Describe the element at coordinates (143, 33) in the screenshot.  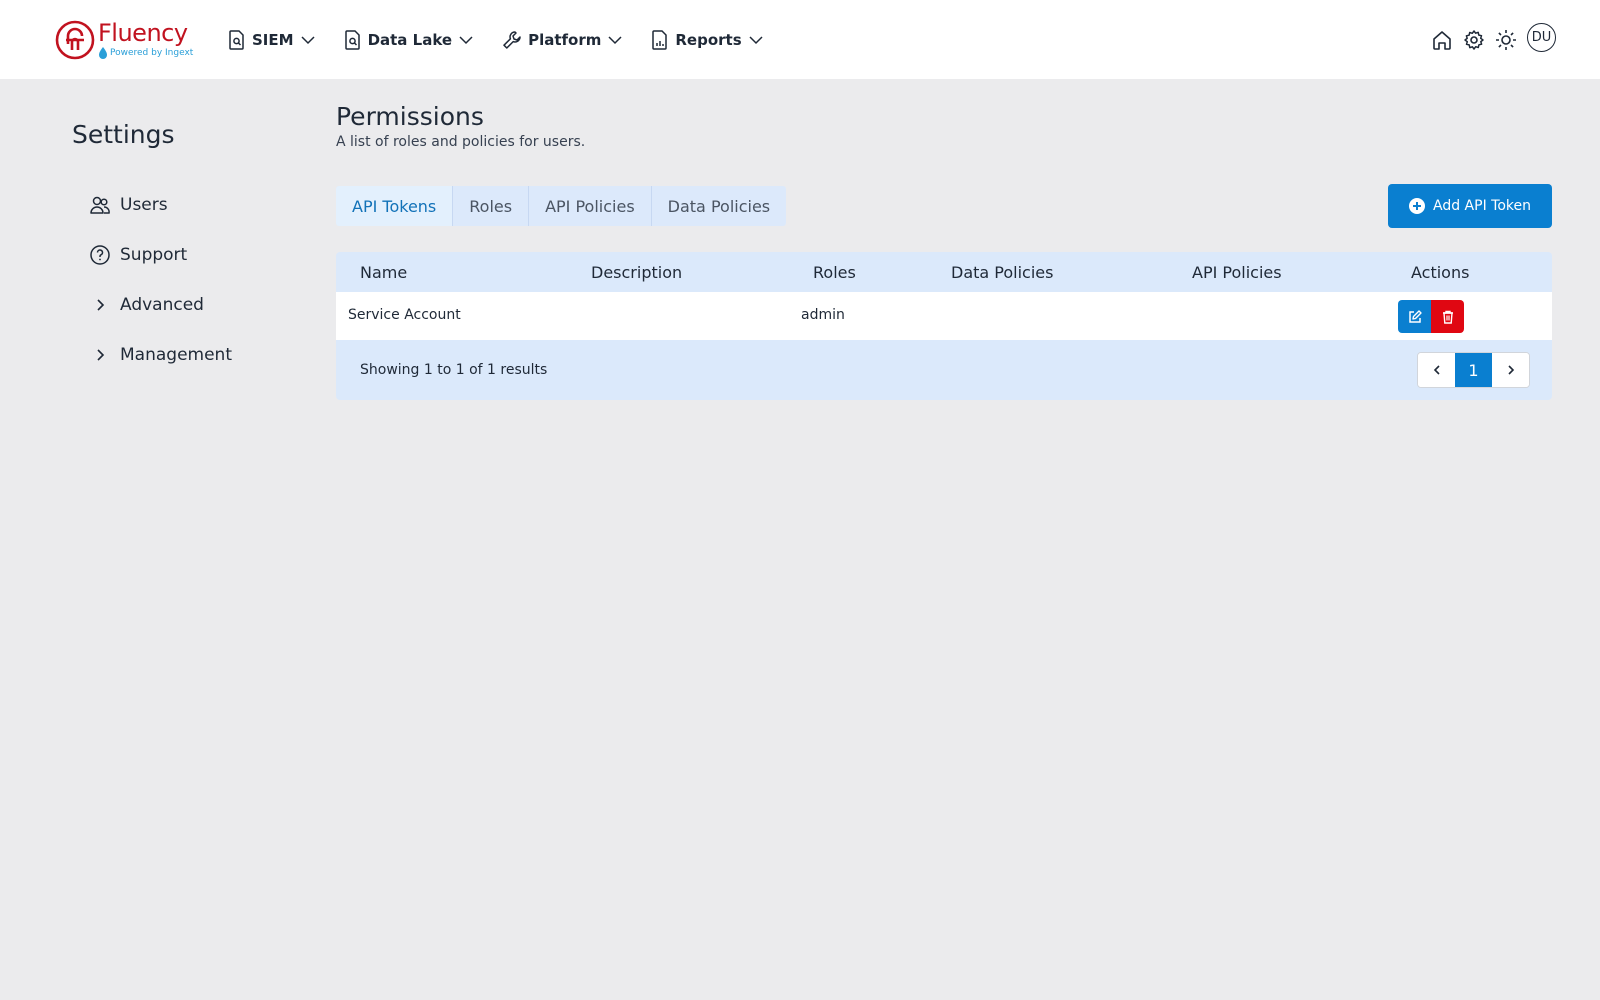
I see `brand-name: Fluency` at that location.